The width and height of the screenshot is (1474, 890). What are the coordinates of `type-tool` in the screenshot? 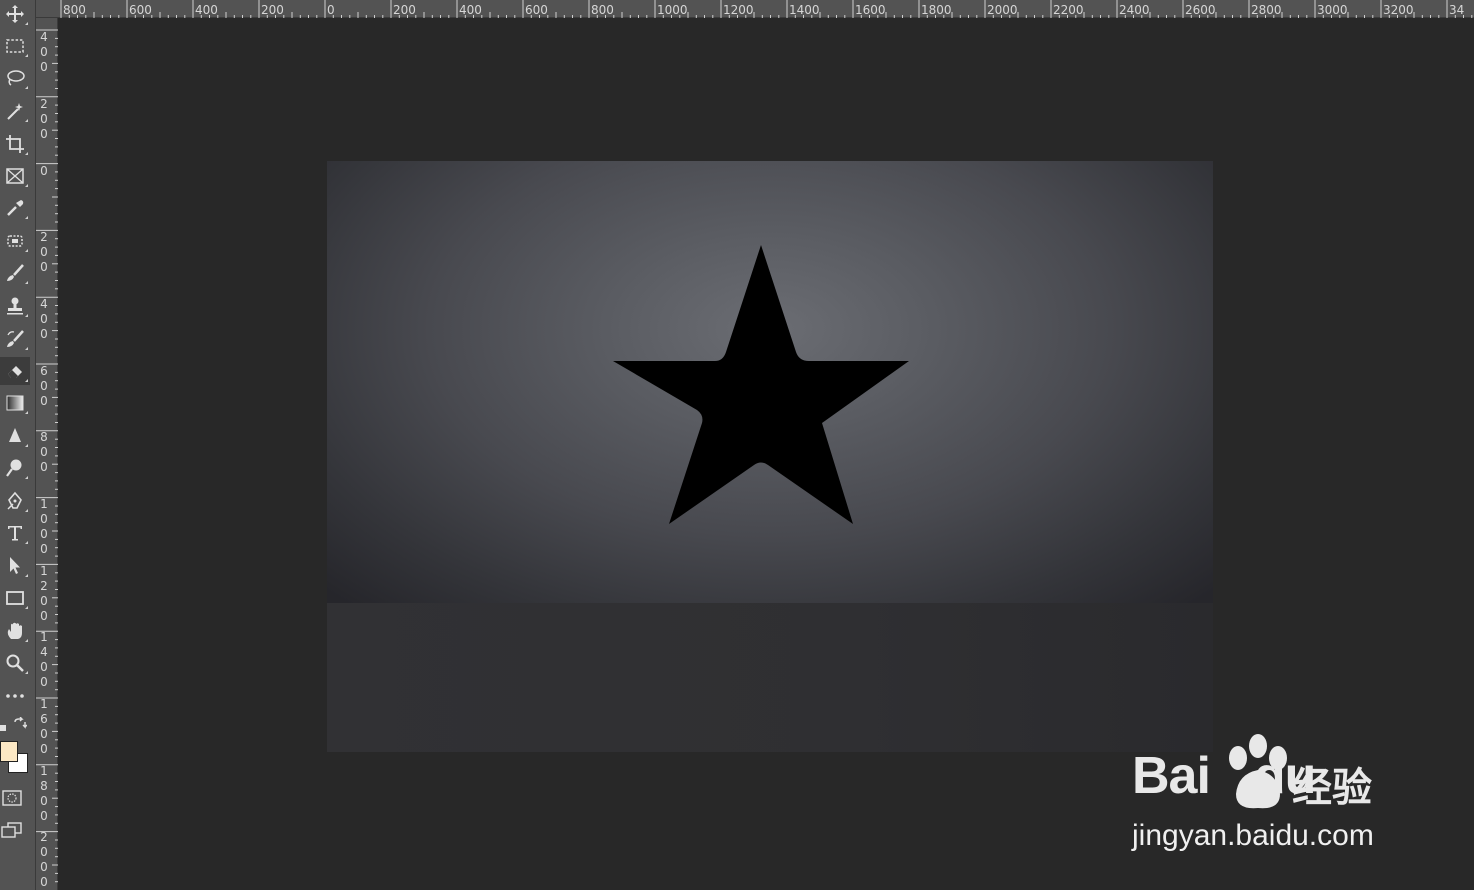 It's located at (15, 533).